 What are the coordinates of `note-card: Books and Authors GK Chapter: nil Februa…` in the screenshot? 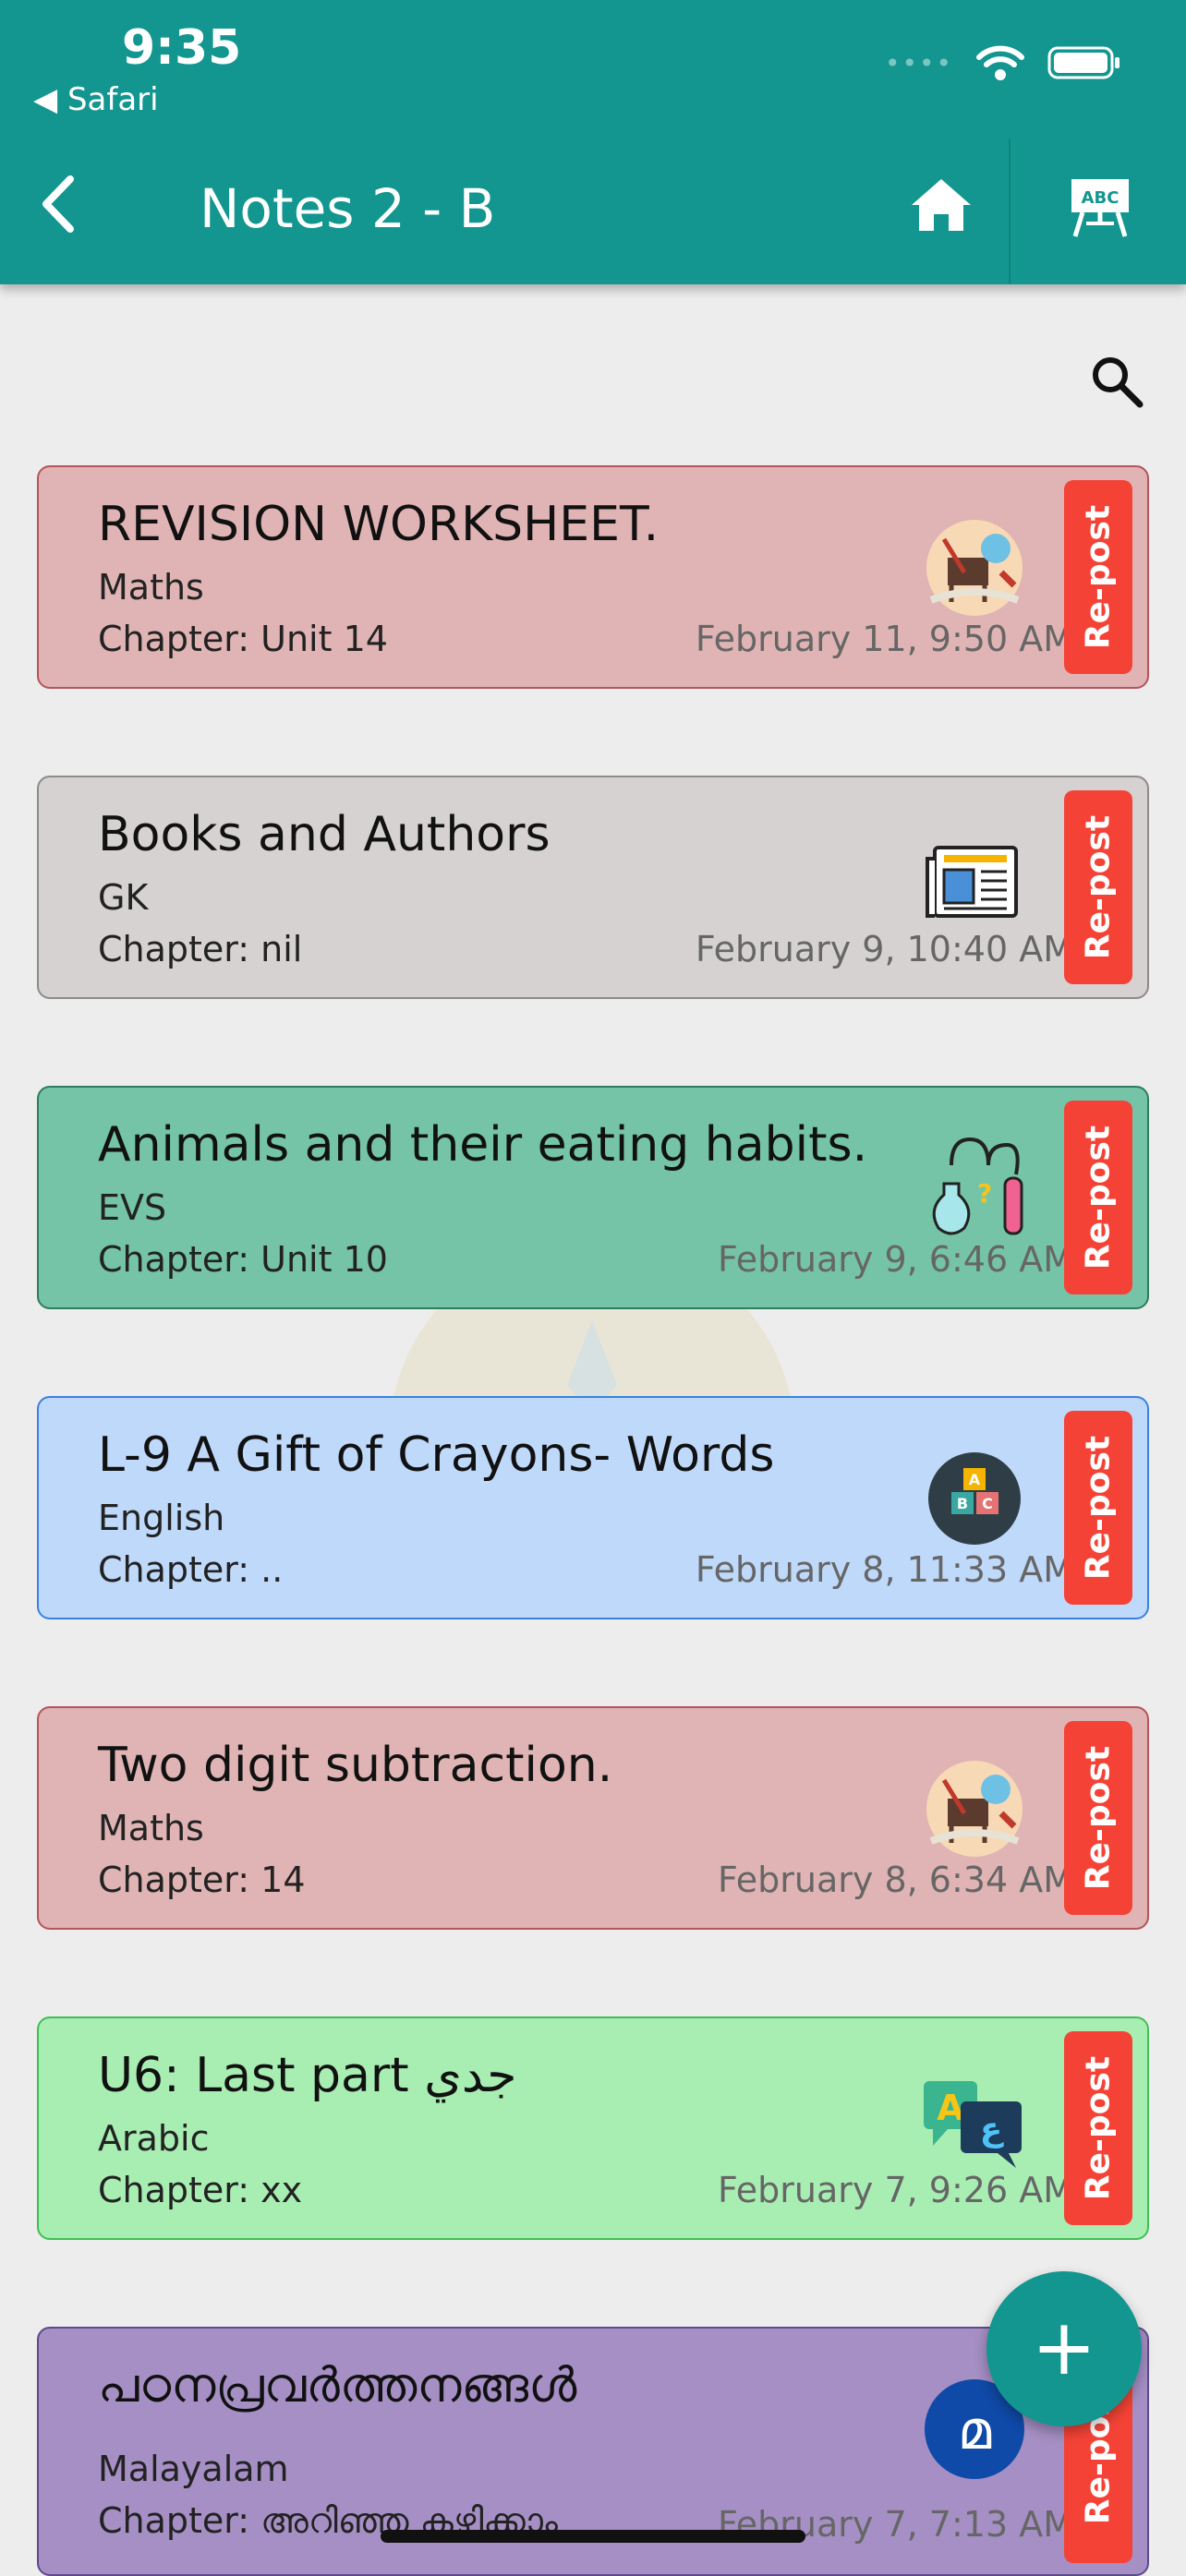 It's located at (593, 887).